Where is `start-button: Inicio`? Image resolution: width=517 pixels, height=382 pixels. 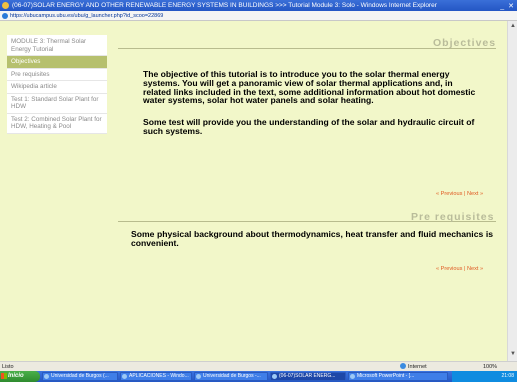 start-button: Inicio is located at coordinates (20, 376).